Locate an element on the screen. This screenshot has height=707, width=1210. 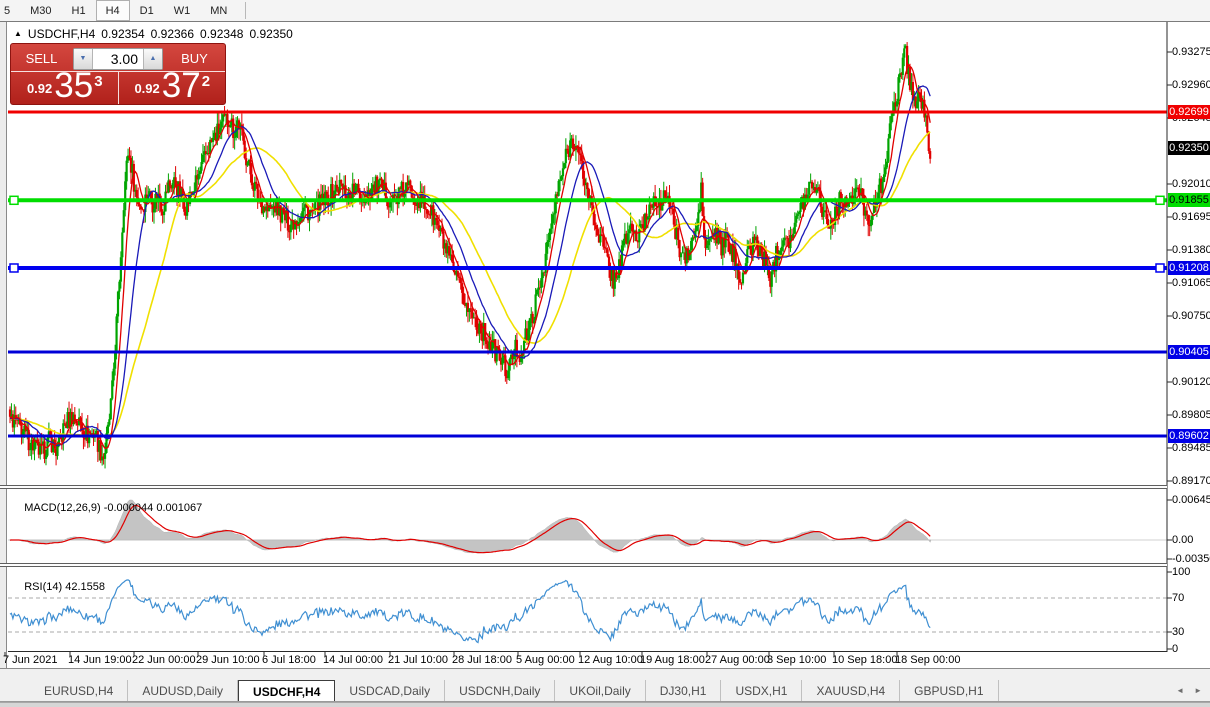
chart-symbol: USDCHF,H4 is located at coordinates (61, 34).